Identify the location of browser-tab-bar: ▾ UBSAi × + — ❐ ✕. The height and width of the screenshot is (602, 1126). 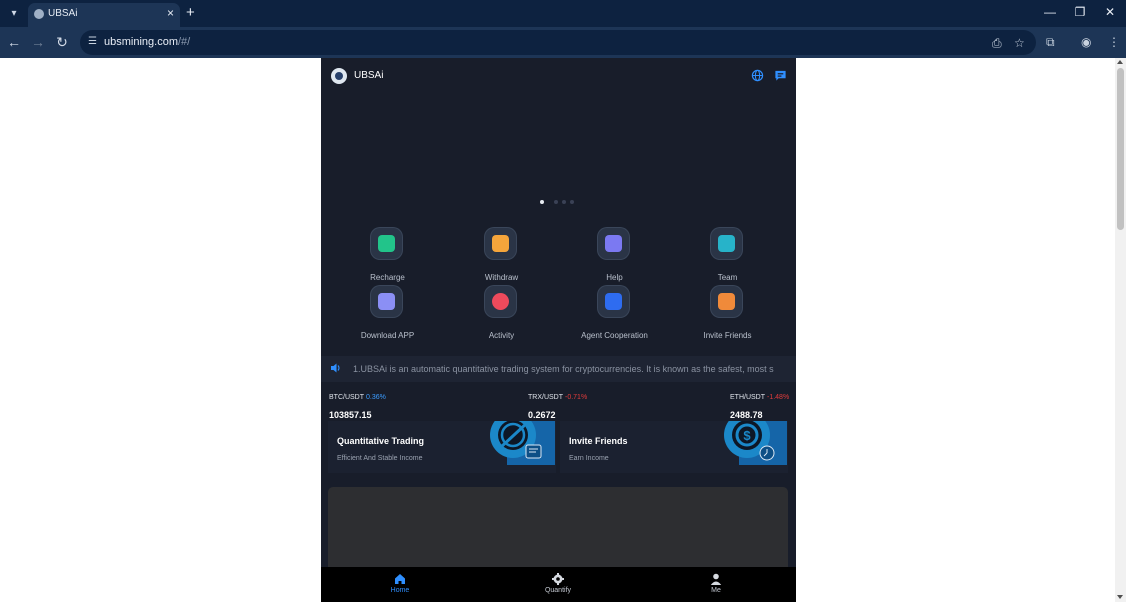
(563, 13).